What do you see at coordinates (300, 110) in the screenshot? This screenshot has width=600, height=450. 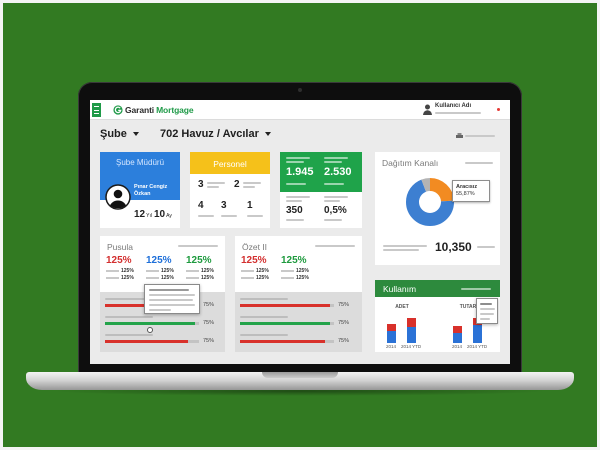 I see `top-bar: Garanti Mortgage Kullanıcı Adı` at bounding box center [300, 110].